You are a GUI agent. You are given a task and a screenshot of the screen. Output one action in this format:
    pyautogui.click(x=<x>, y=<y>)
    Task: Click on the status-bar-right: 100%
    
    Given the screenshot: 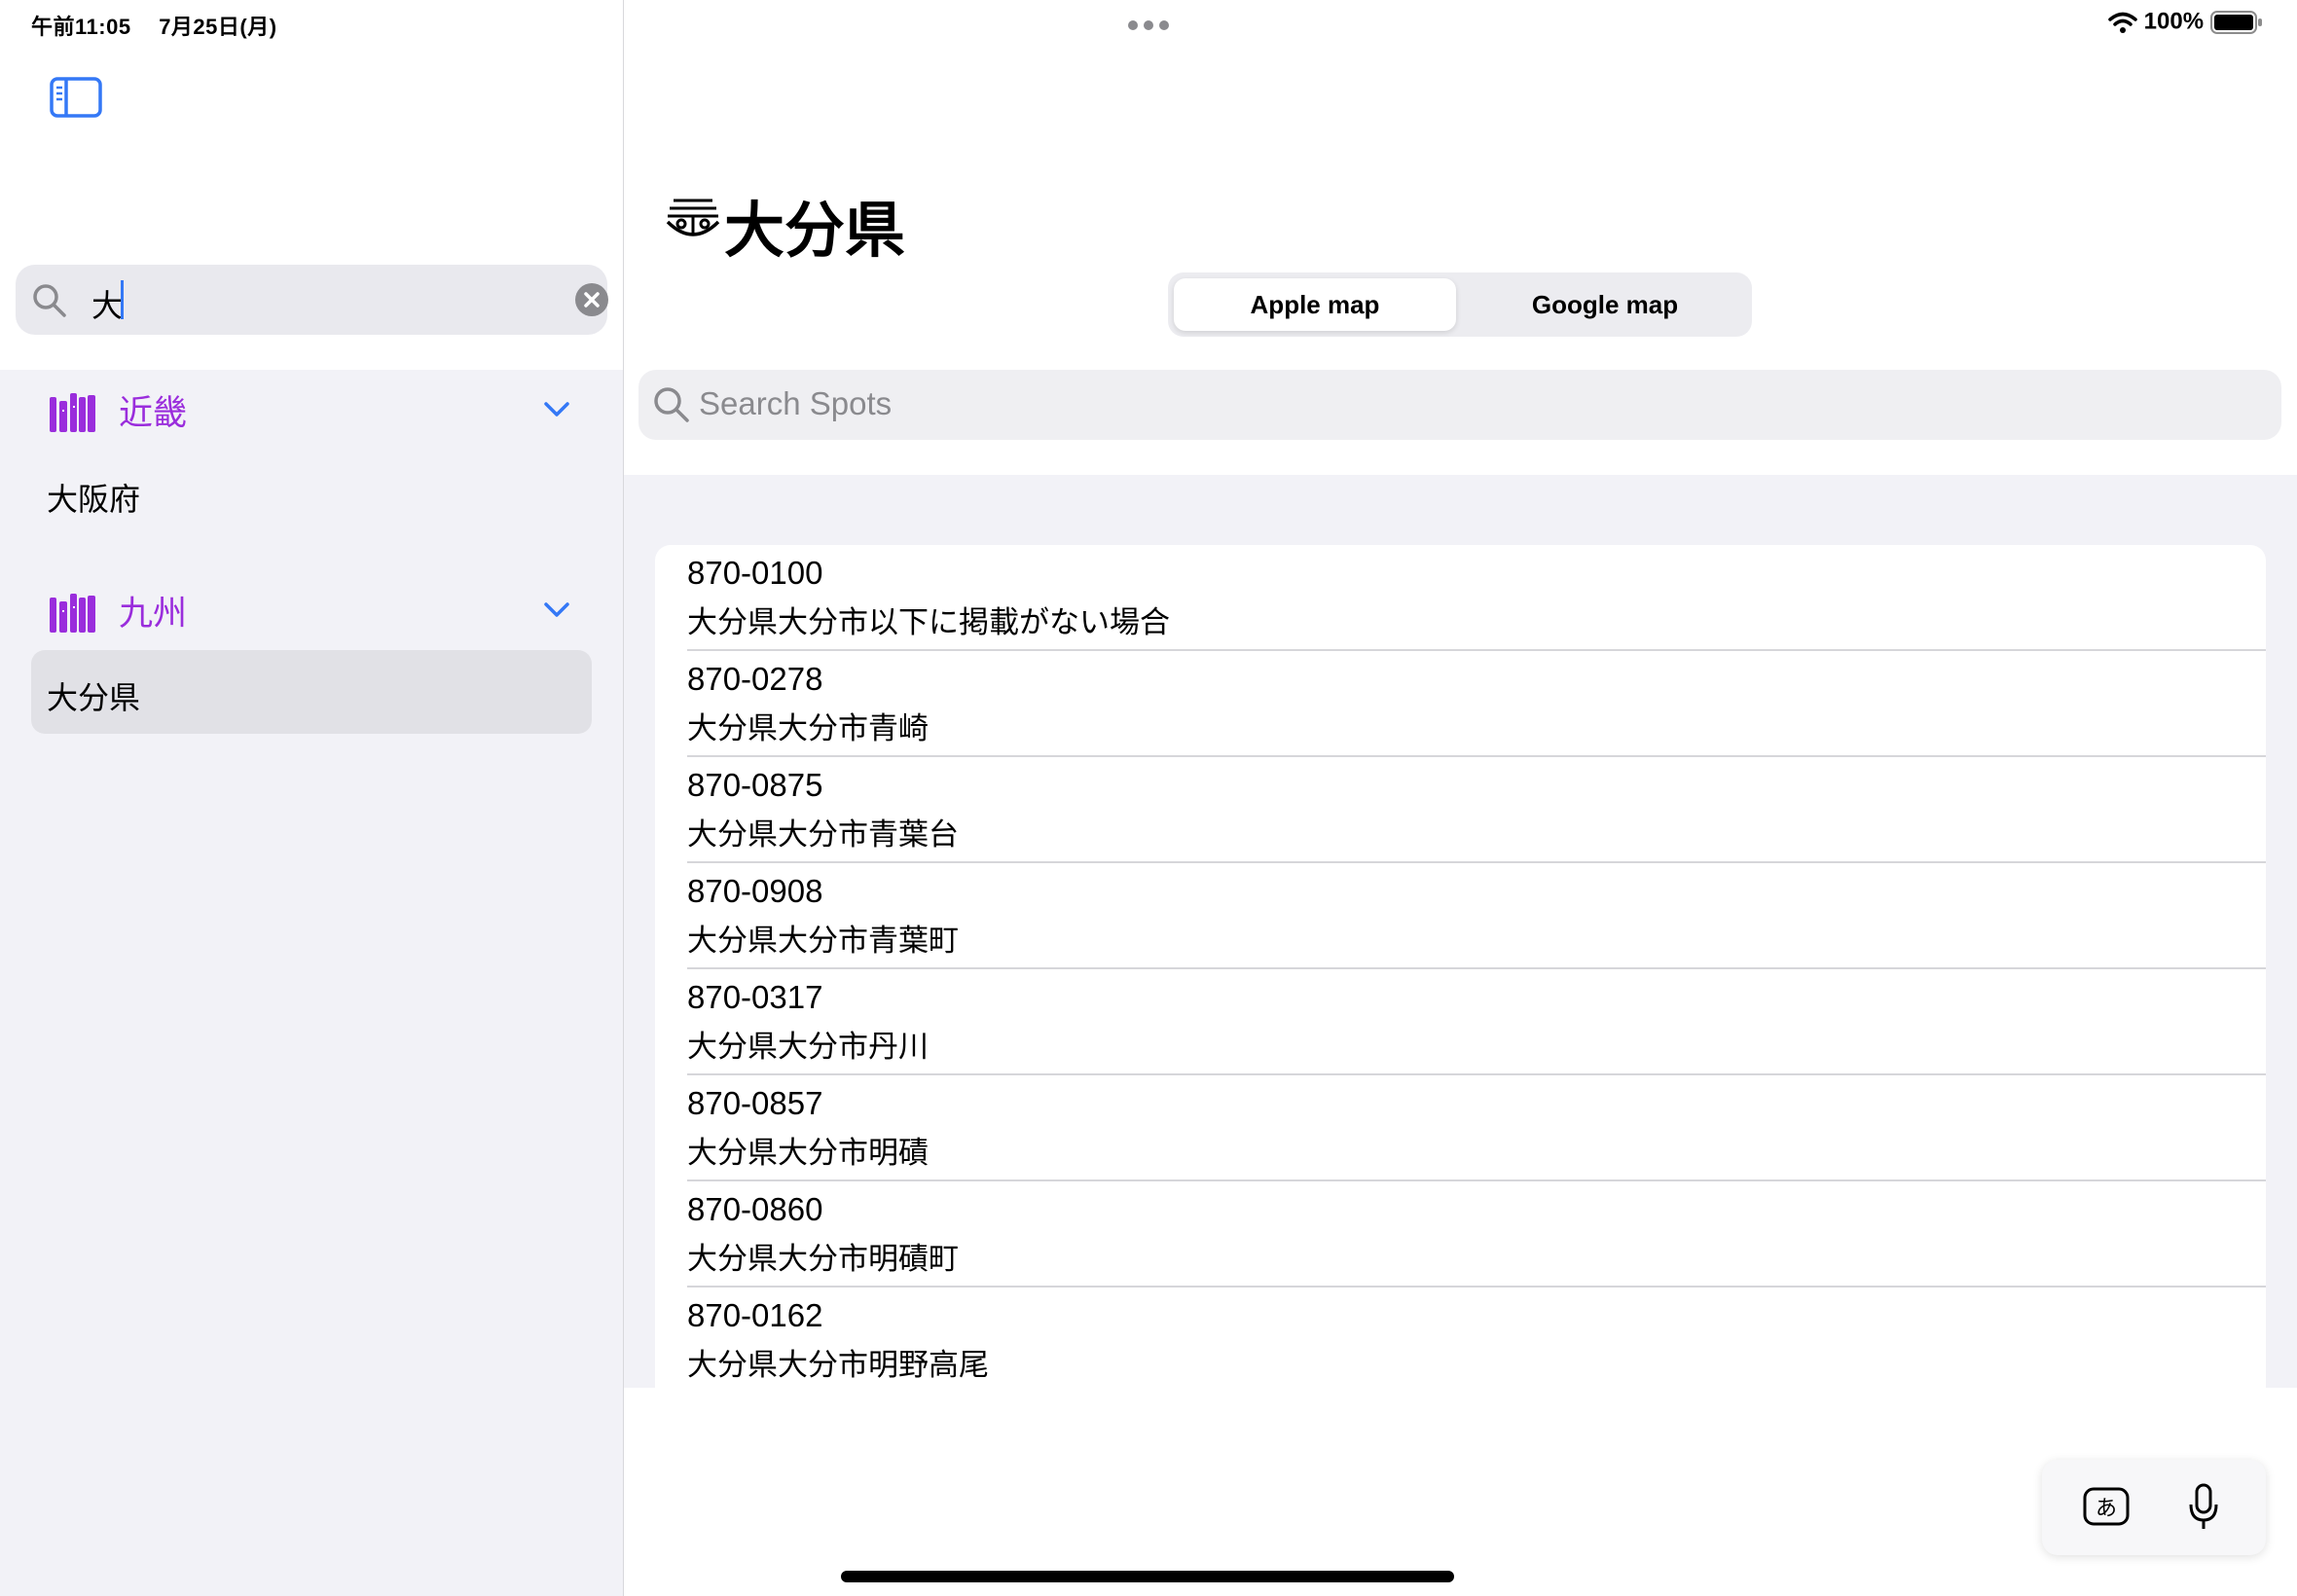 What is the action you would take?
    pyautogui.click(x=2185, y=24)
    